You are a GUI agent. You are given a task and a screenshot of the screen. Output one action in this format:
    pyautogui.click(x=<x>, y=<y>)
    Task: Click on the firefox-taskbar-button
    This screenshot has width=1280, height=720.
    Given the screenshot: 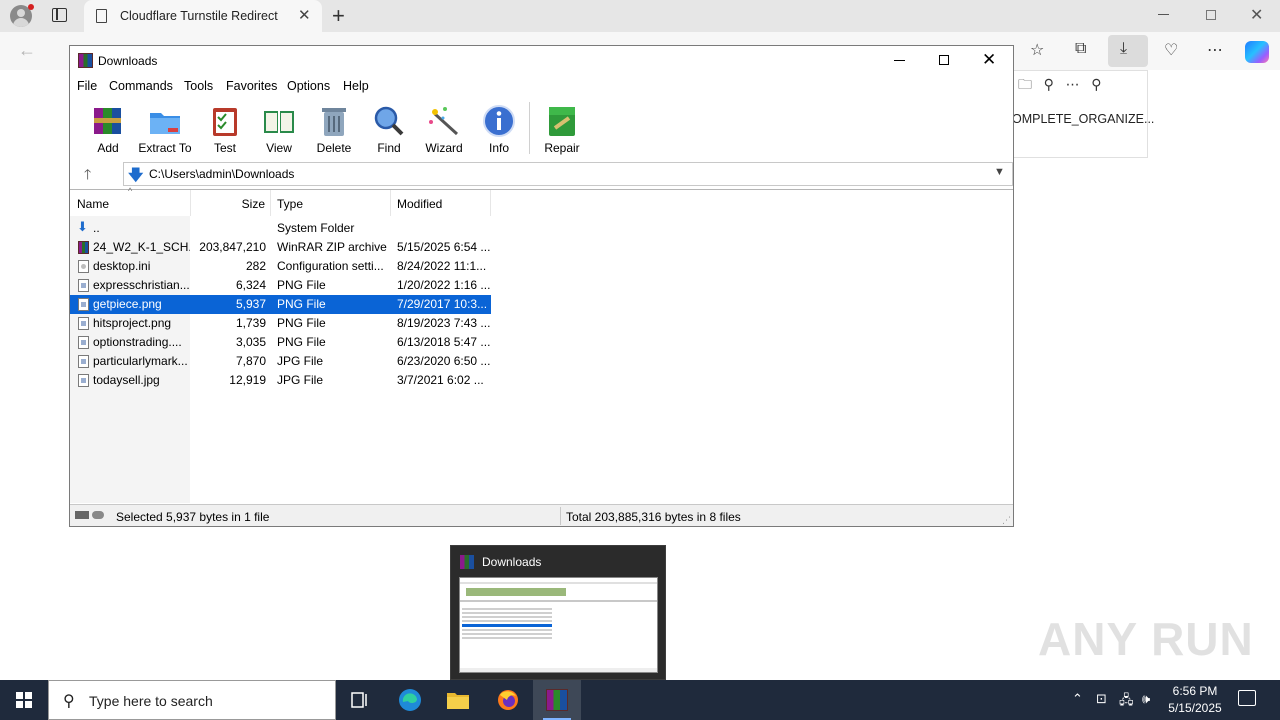 What is the action you would take?
    pyautogui.click(x=508, y=700)
    